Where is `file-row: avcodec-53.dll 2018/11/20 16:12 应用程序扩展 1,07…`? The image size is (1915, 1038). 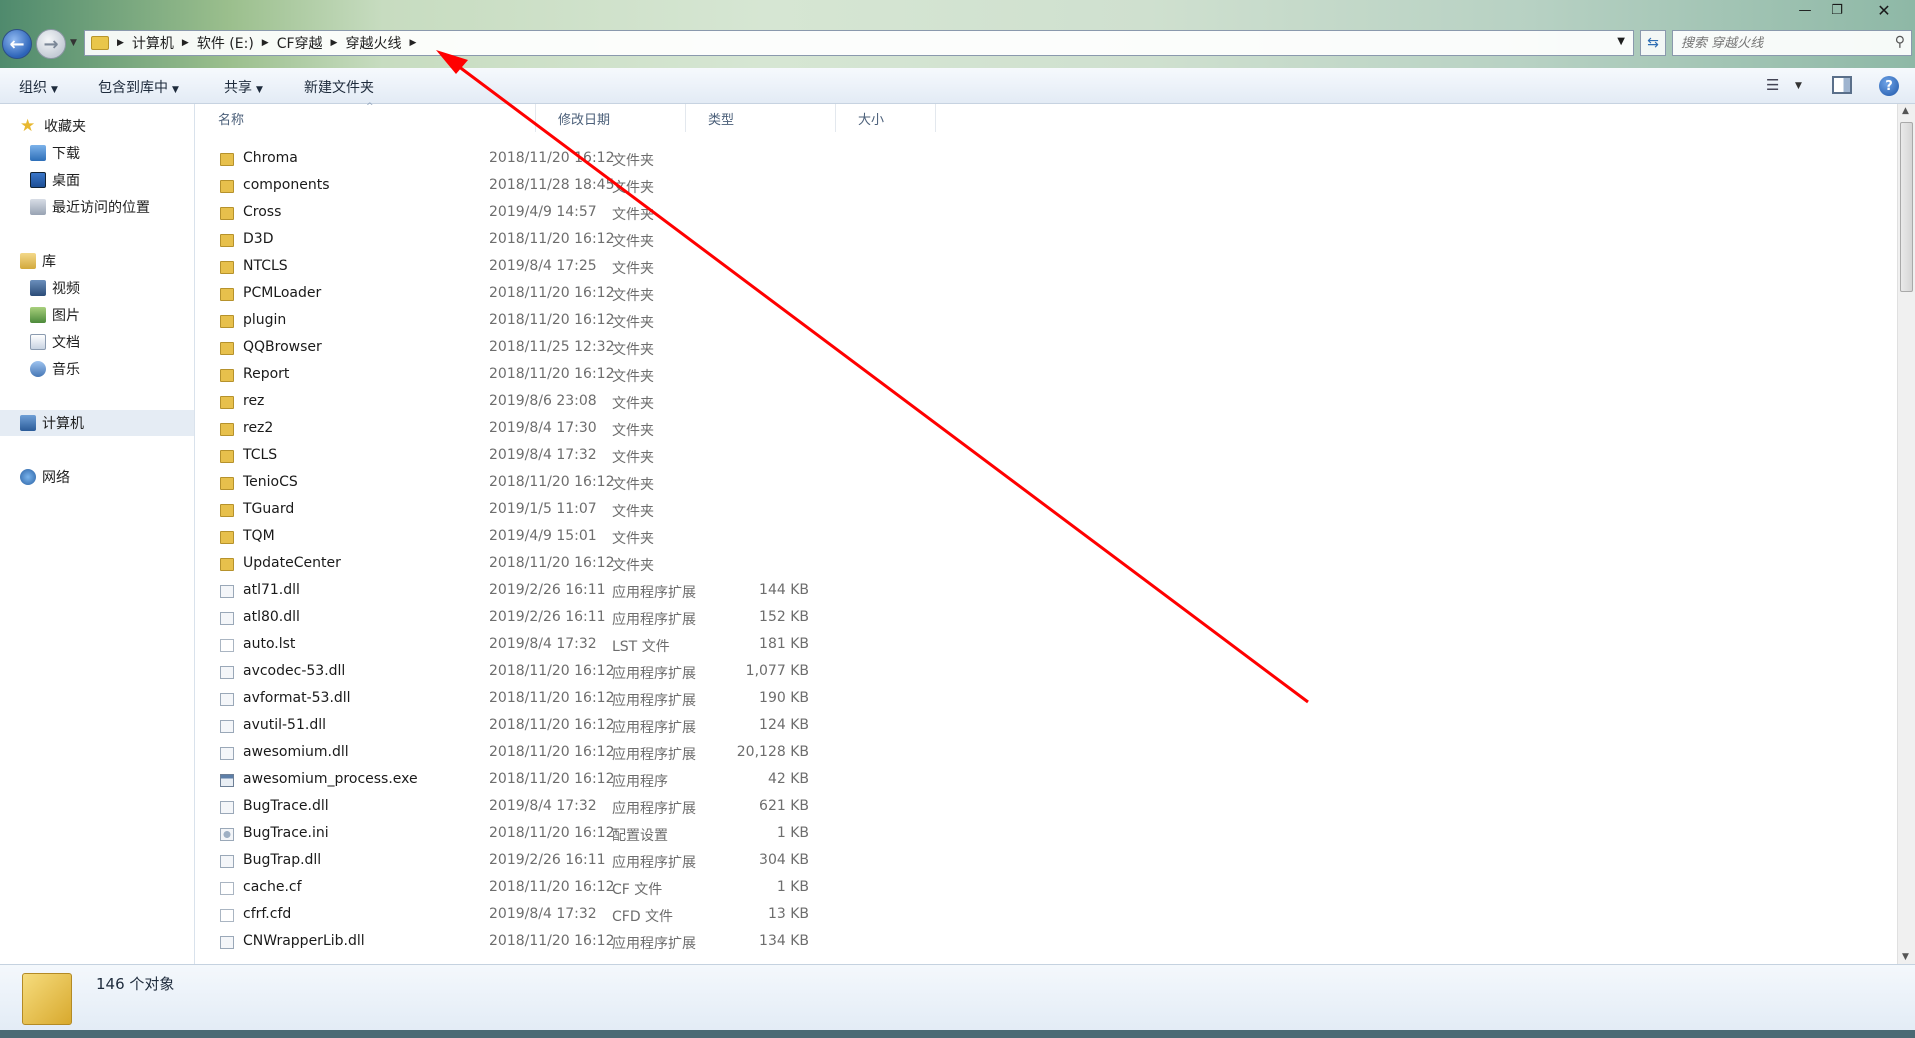
file-row: avcodec-53.dll 2018/11/20 16:12 应用程序扩展 1,07… is located at coordinates (580, 672).